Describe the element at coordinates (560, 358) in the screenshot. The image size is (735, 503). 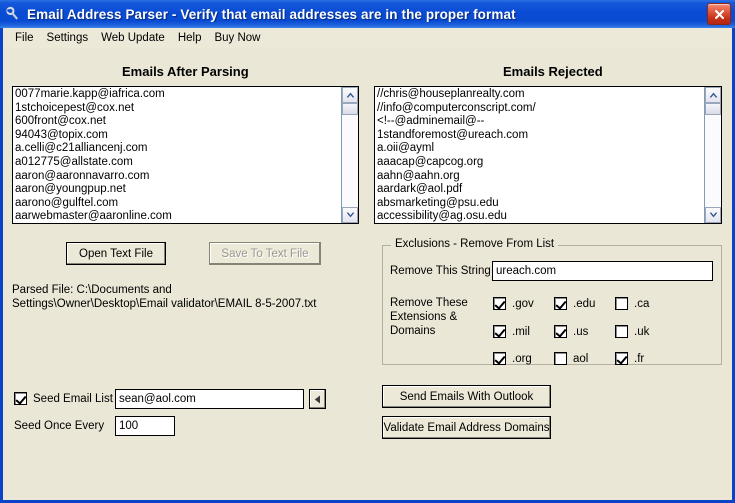
I see `checkbox-aol-box` at that location.